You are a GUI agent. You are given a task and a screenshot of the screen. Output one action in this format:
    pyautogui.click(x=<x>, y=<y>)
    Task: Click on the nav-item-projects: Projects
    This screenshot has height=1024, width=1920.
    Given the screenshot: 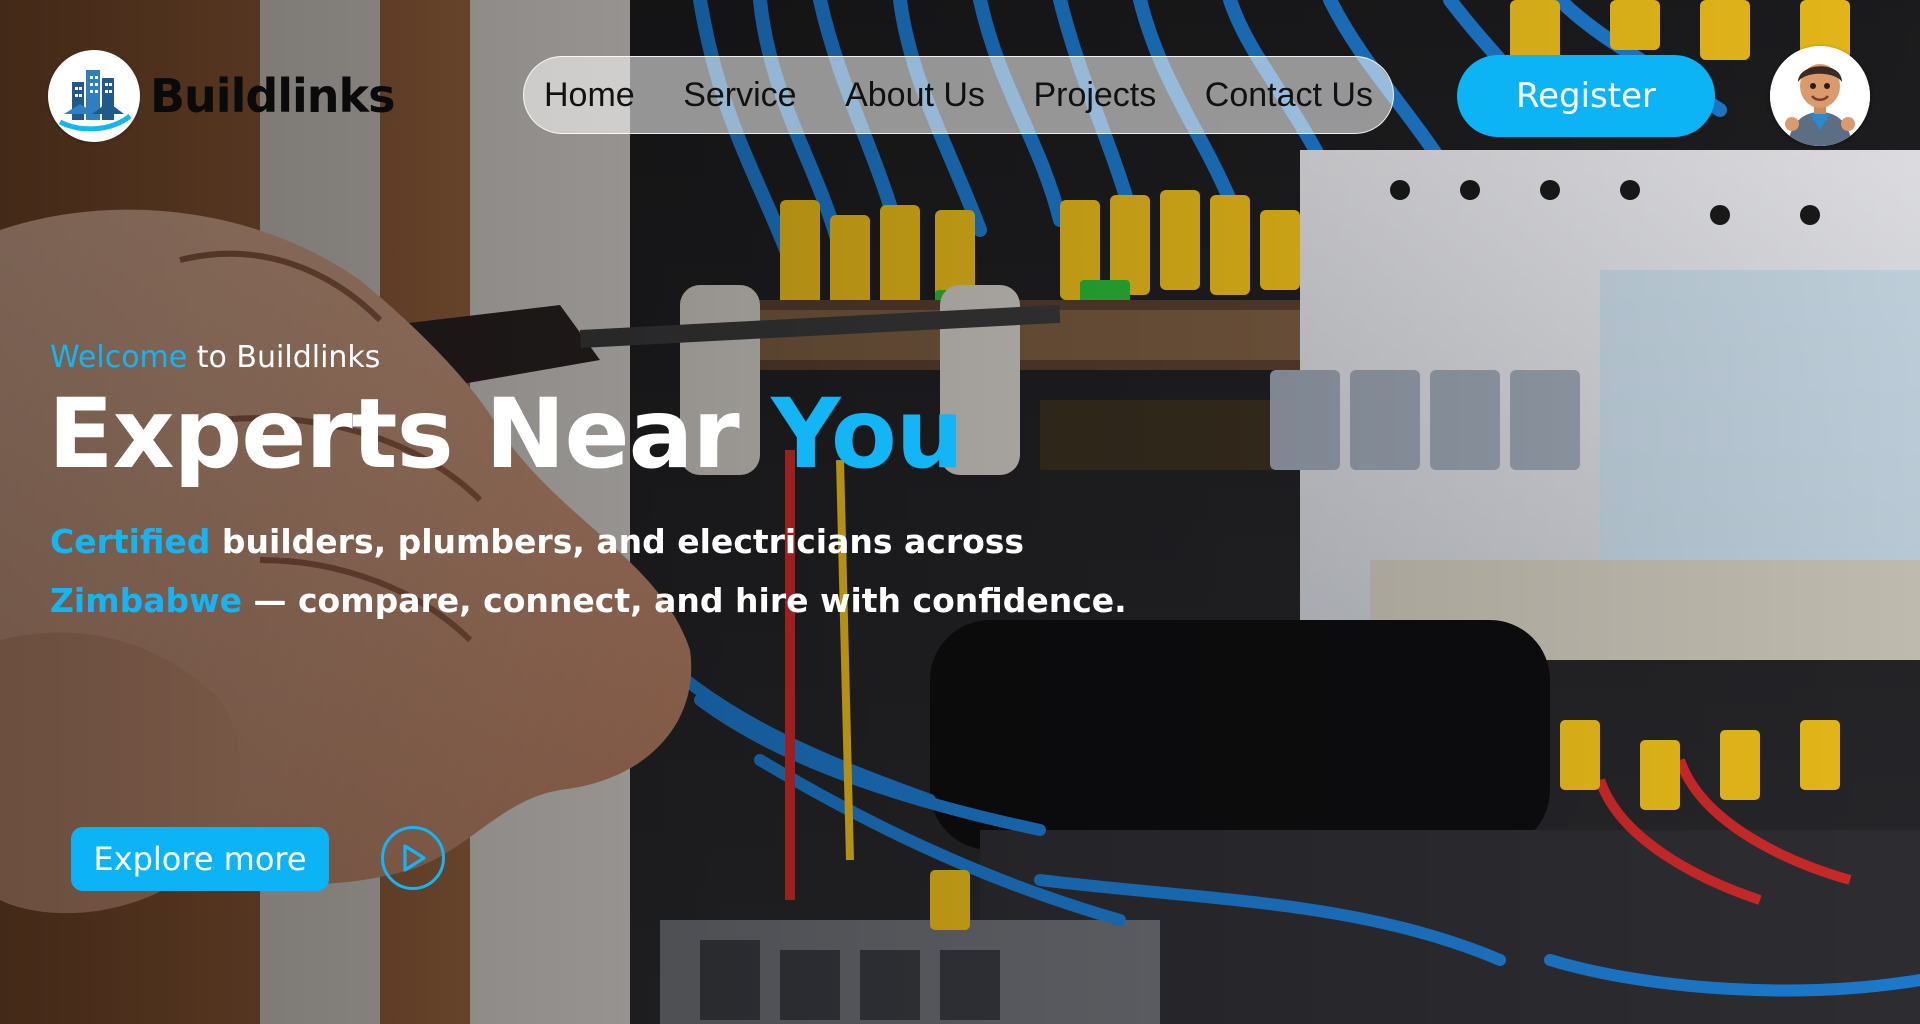 What is the action you would take?
    pyautogui.click(x=1094, y=95)
    